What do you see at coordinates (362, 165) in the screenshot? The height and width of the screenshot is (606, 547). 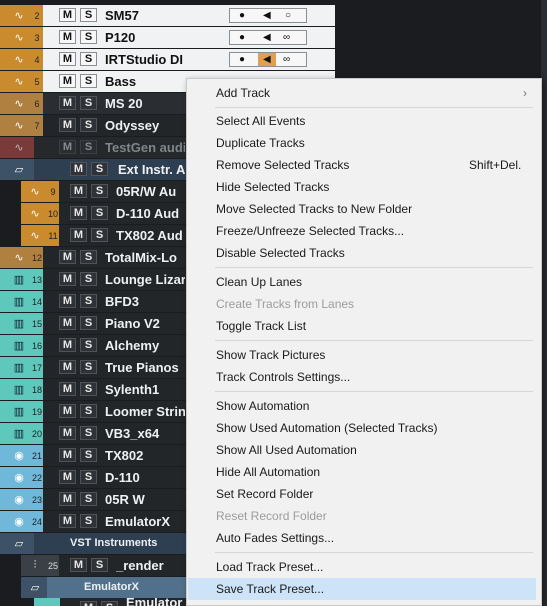 I see `menu-item-remove-selected-tracks: Remove Selected Tracks Shift+Del.` at bounding box center [362, 165].